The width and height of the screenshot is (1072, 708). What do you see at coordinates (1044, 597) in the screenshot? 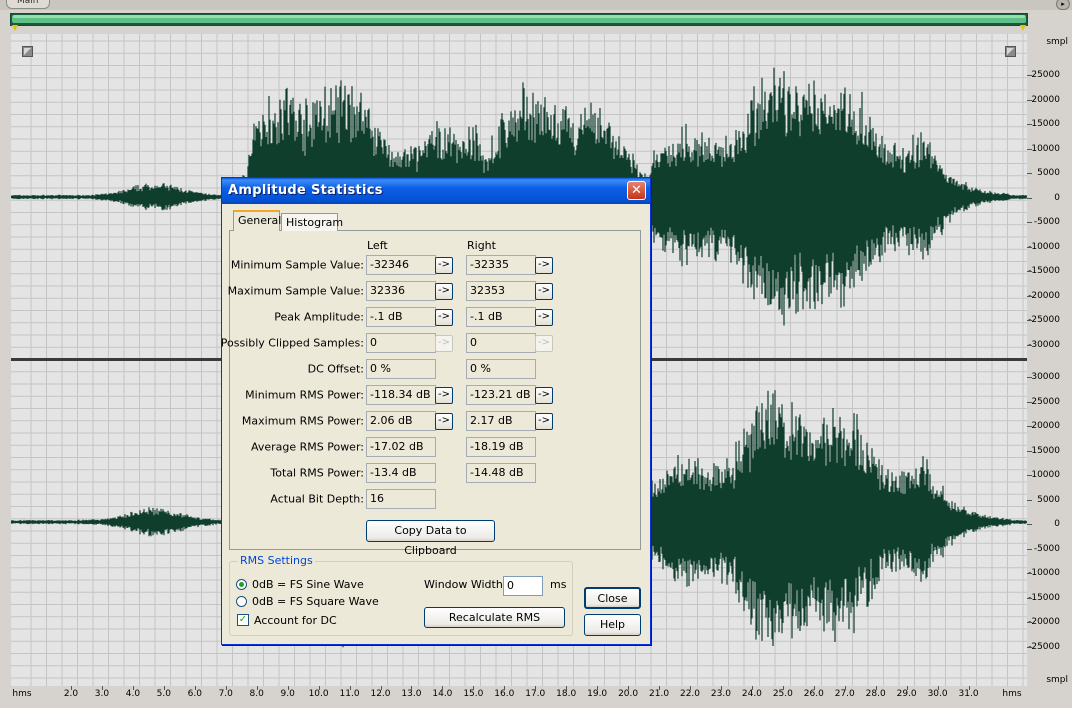
I see `amplitude-tick-label: -15000` at bounding box center [1044, 597].